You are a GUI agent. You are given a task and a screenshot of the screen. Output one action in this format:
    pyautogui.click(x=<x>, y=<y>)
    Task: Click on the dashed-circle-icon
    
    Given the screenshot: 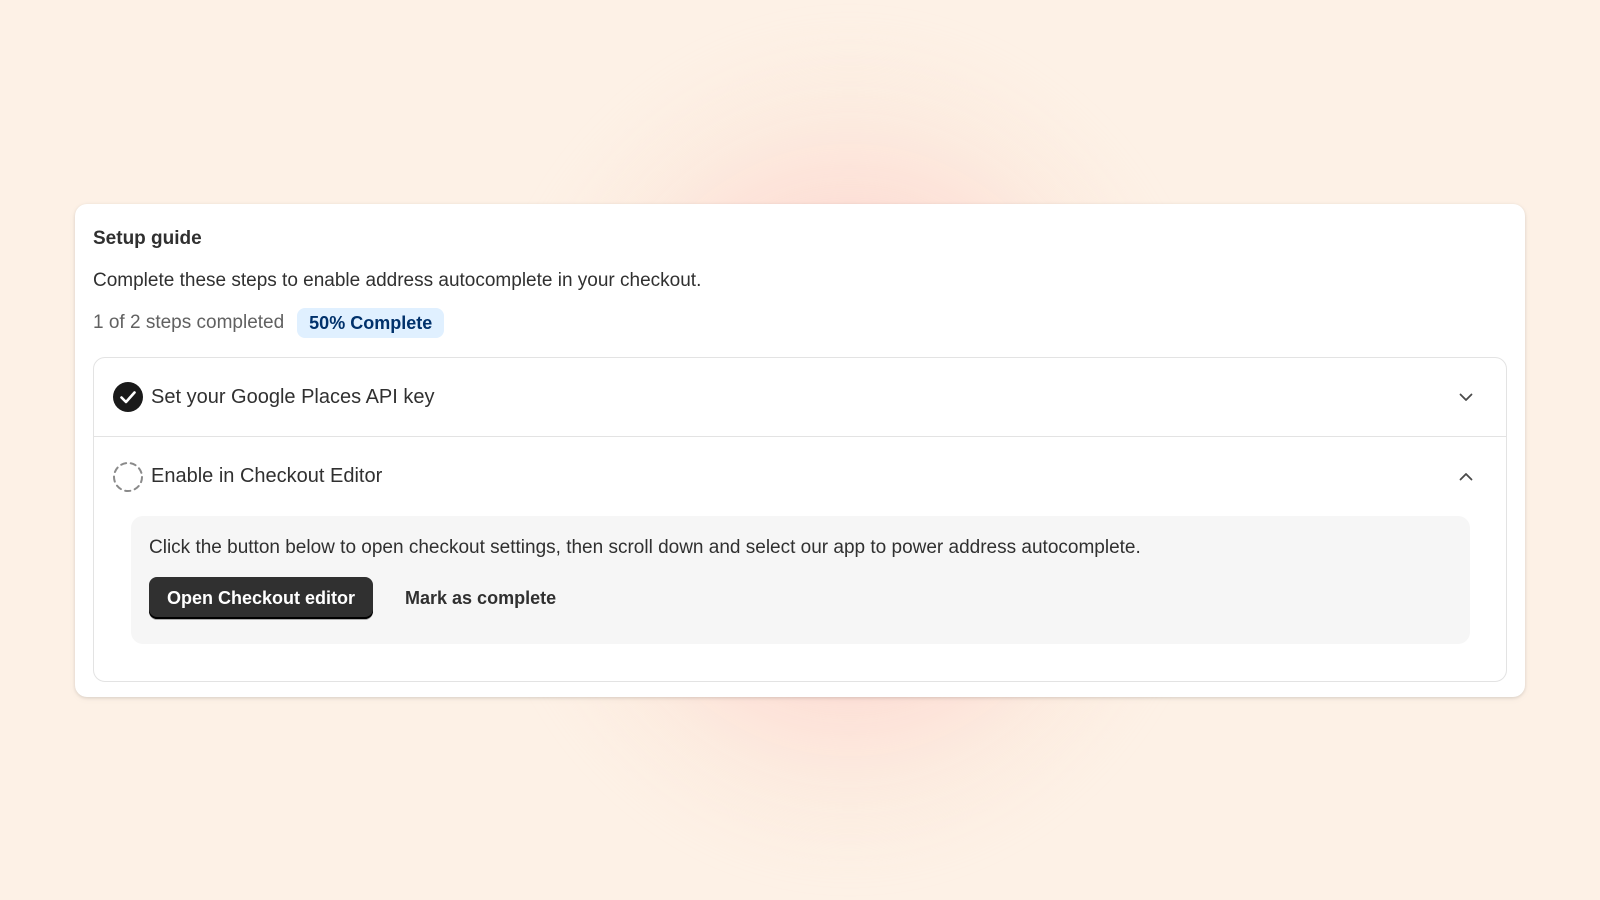 What is the action you would take?
    pyautogui.click(x=128, y=477)
    